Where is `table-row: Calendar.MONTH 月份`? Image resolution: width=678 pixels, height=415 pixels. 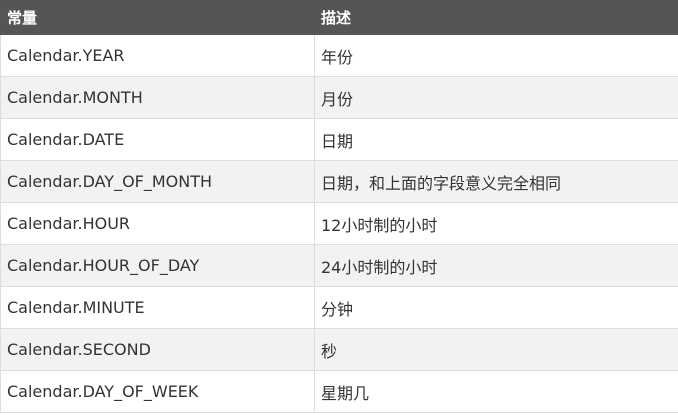
table-row: Calendar.MONTH 月份 is located at coordinates (339, 97).